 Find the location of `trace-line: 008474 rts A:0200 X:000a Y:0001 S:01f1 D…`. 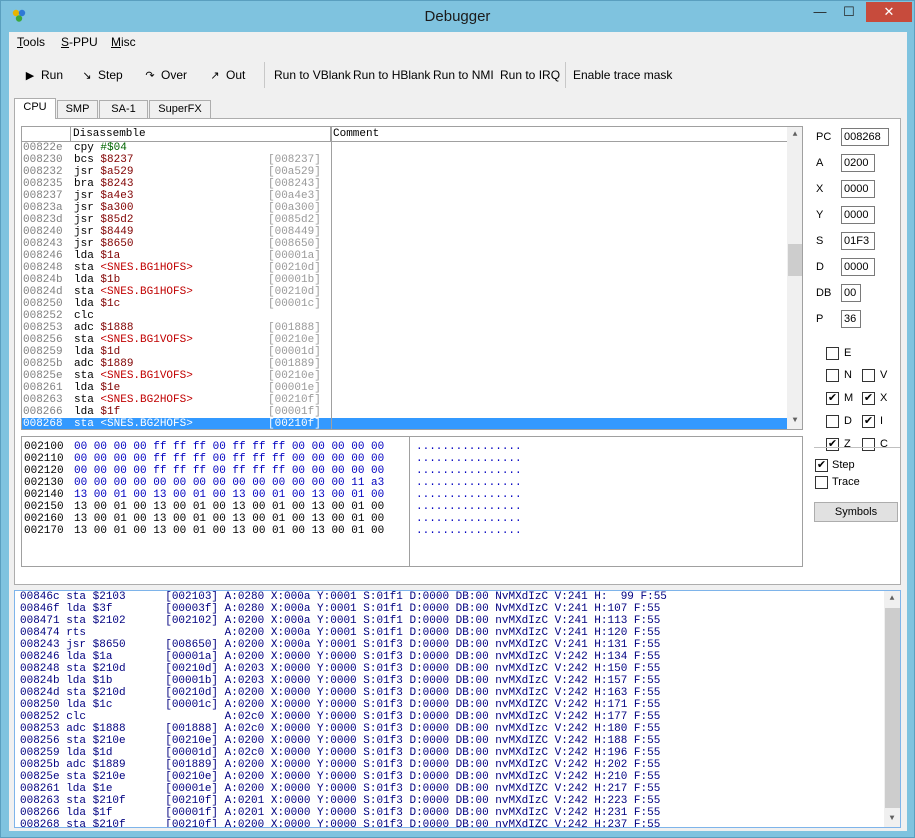

trace-line: 008474 rts A:0200 X:000a Y:0001 S:01f1 D… is located at coordinates (343, 633).